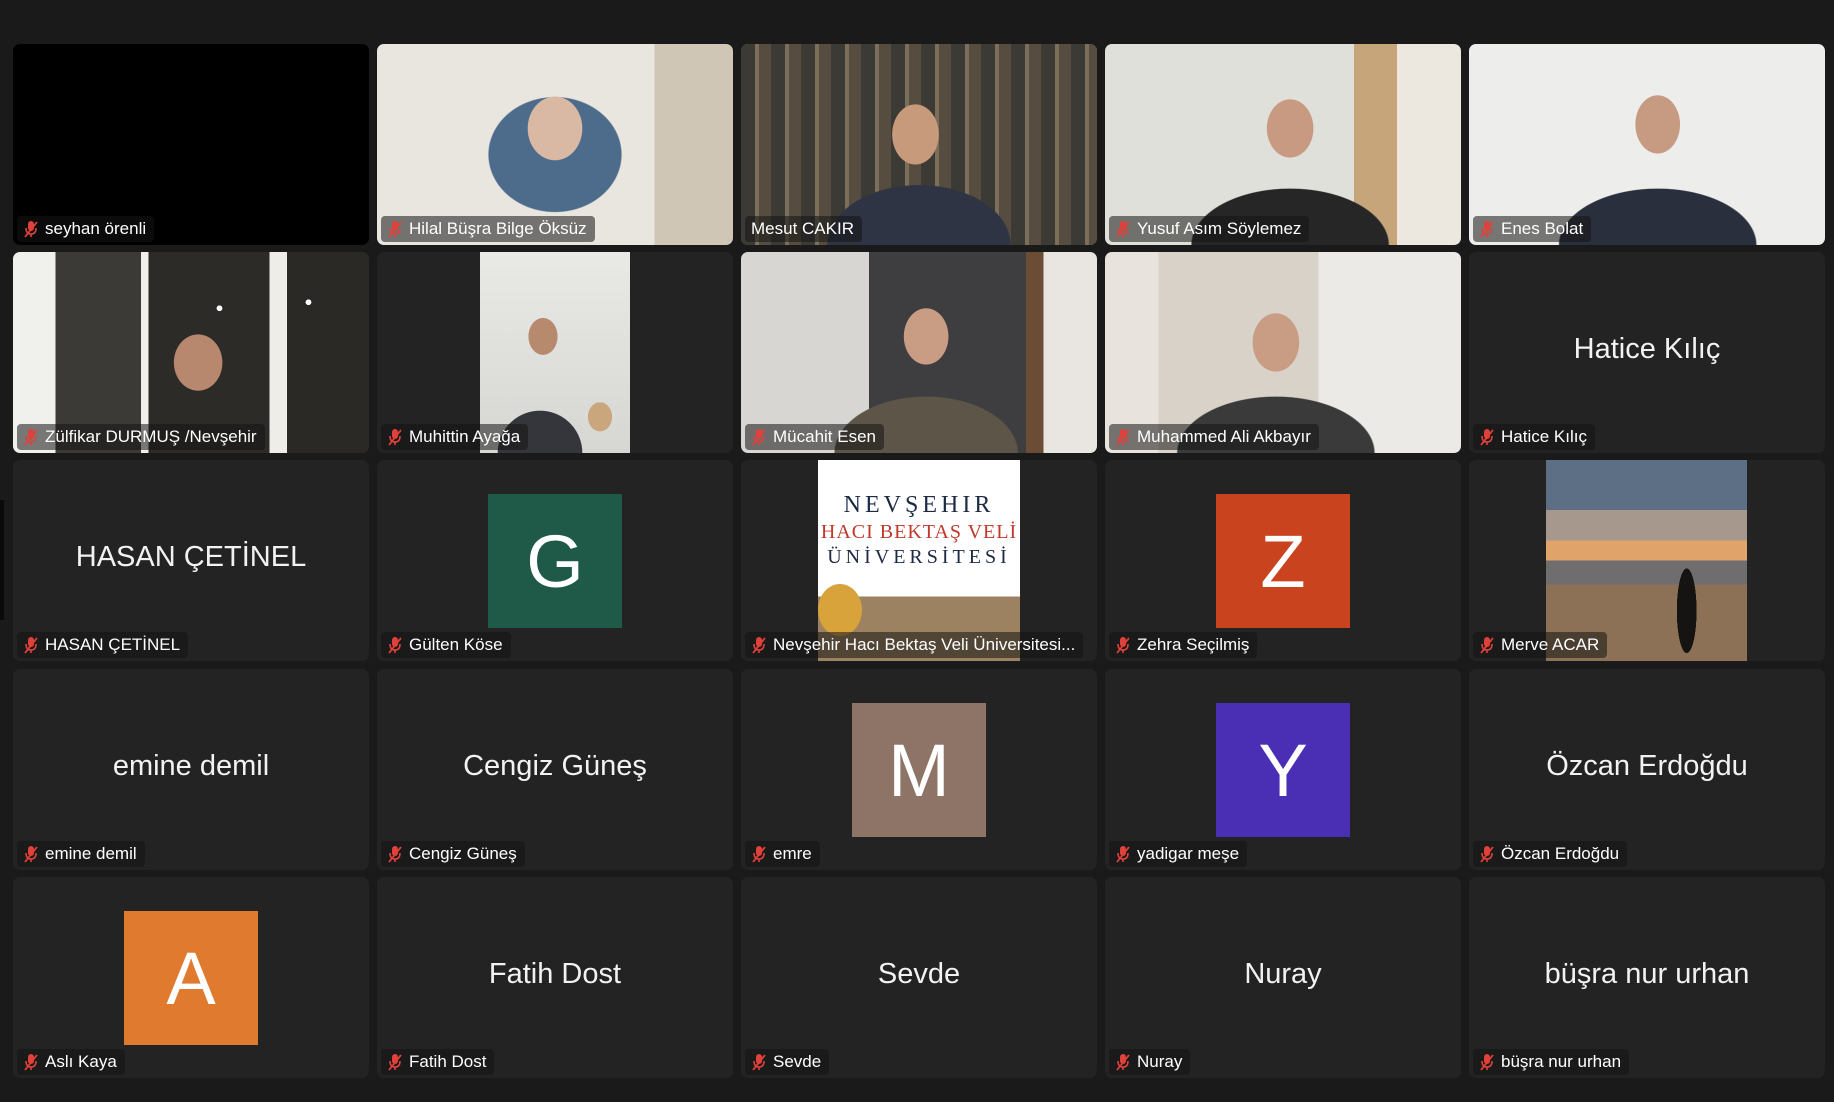  What do you see at coordinates (792, 853) in the screenshot?
I see `participant-name: emre` at bounding box center [792, 853].